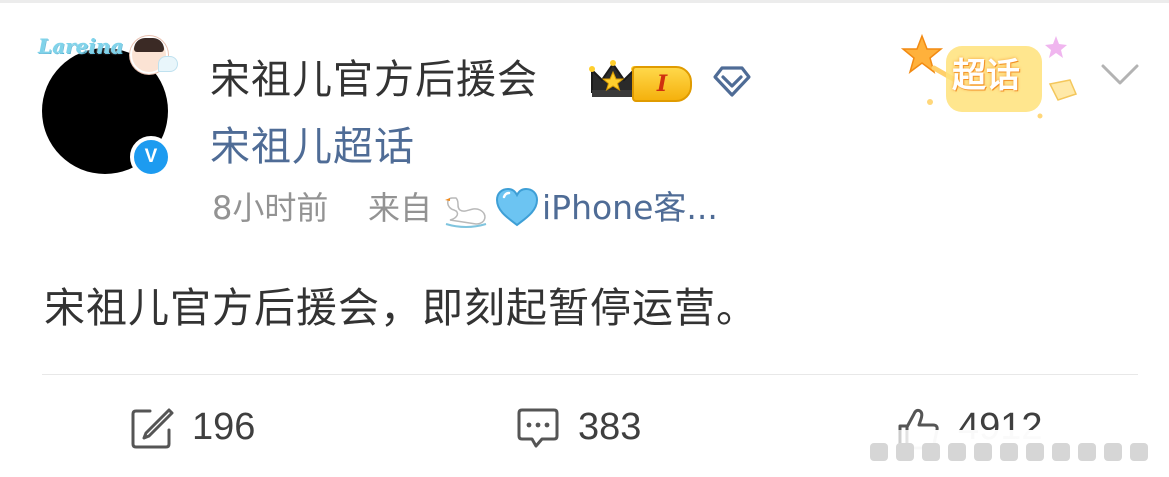 This screenshot has width=1169, height=477. What do you see at coordinates (986, 76) in the screenshot?
I see `supertopic-badge-text: 超话` at bounding box center [986, 76].